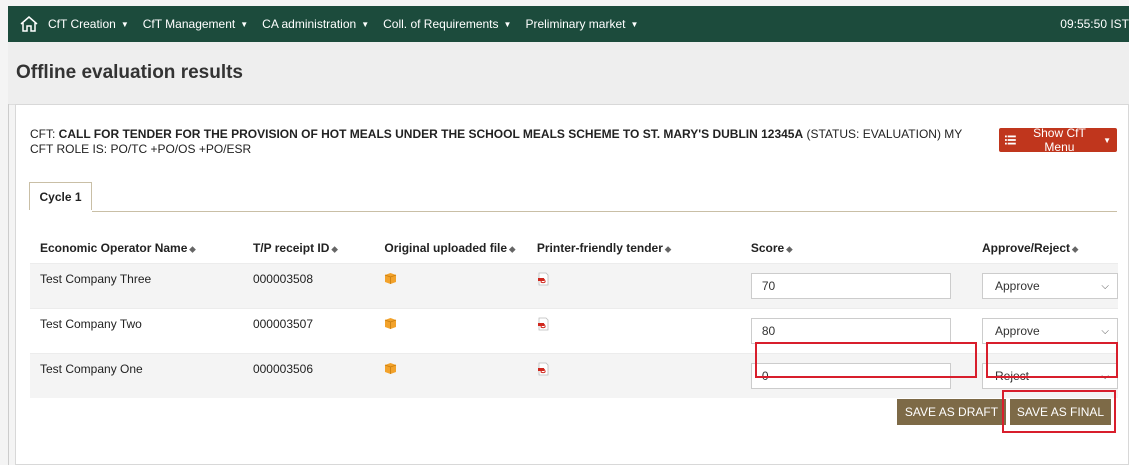  Describe the element at coordinates (60, 211) in the screenshot. I see `tab-active-mask` at that location.